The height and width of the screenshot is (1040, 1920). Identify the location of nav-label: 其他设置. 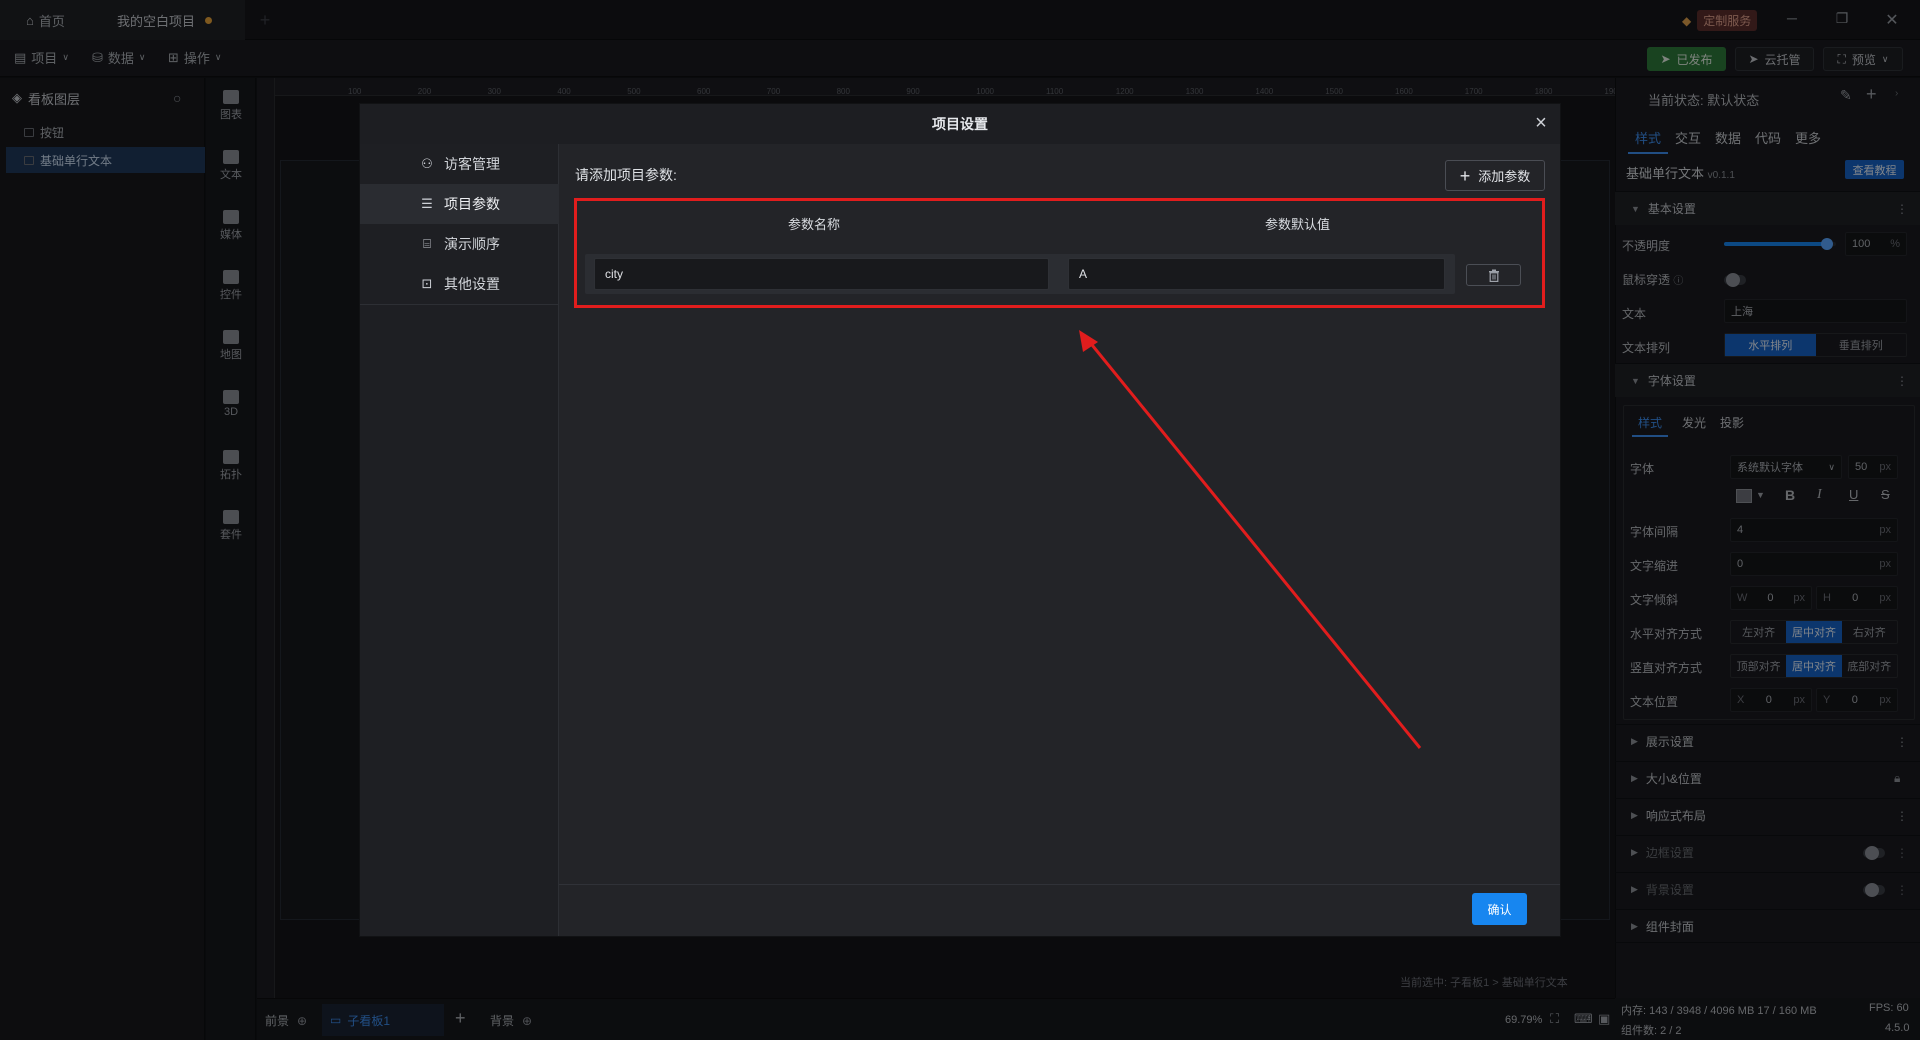
(472, 284).